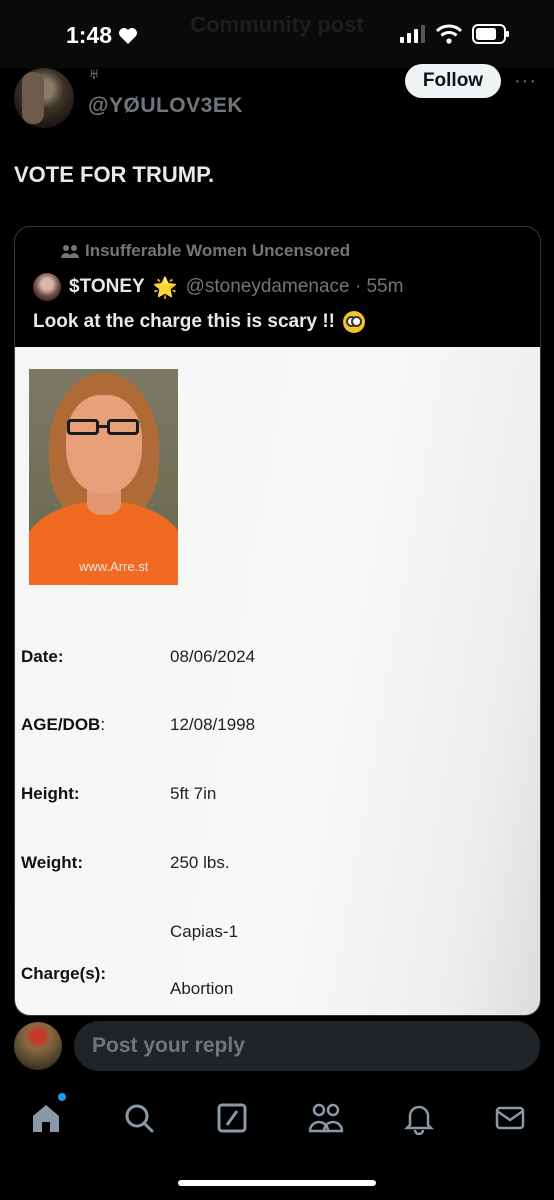 The image size is (554, 1200). Describe the element at coordinates (165, 106) in the screenshot. I see `author-handle: @YØULOV3EK` at that location.